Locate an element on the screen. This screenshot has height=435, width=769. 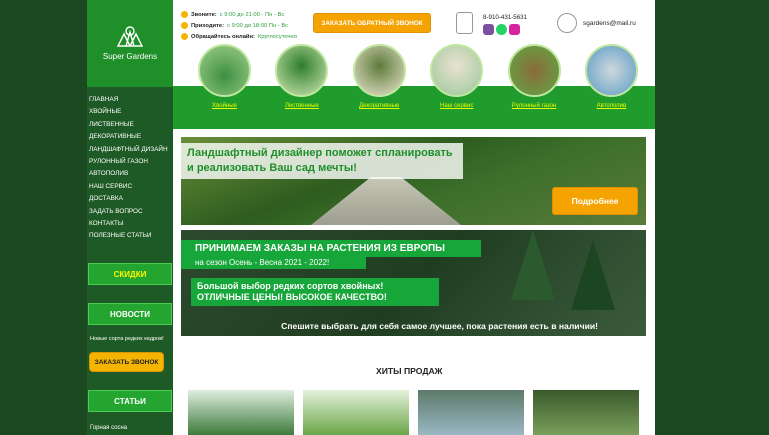
banner2-season: на сезон Осень - Весна 2021 - 2022! is located at coordinates (273, 262).